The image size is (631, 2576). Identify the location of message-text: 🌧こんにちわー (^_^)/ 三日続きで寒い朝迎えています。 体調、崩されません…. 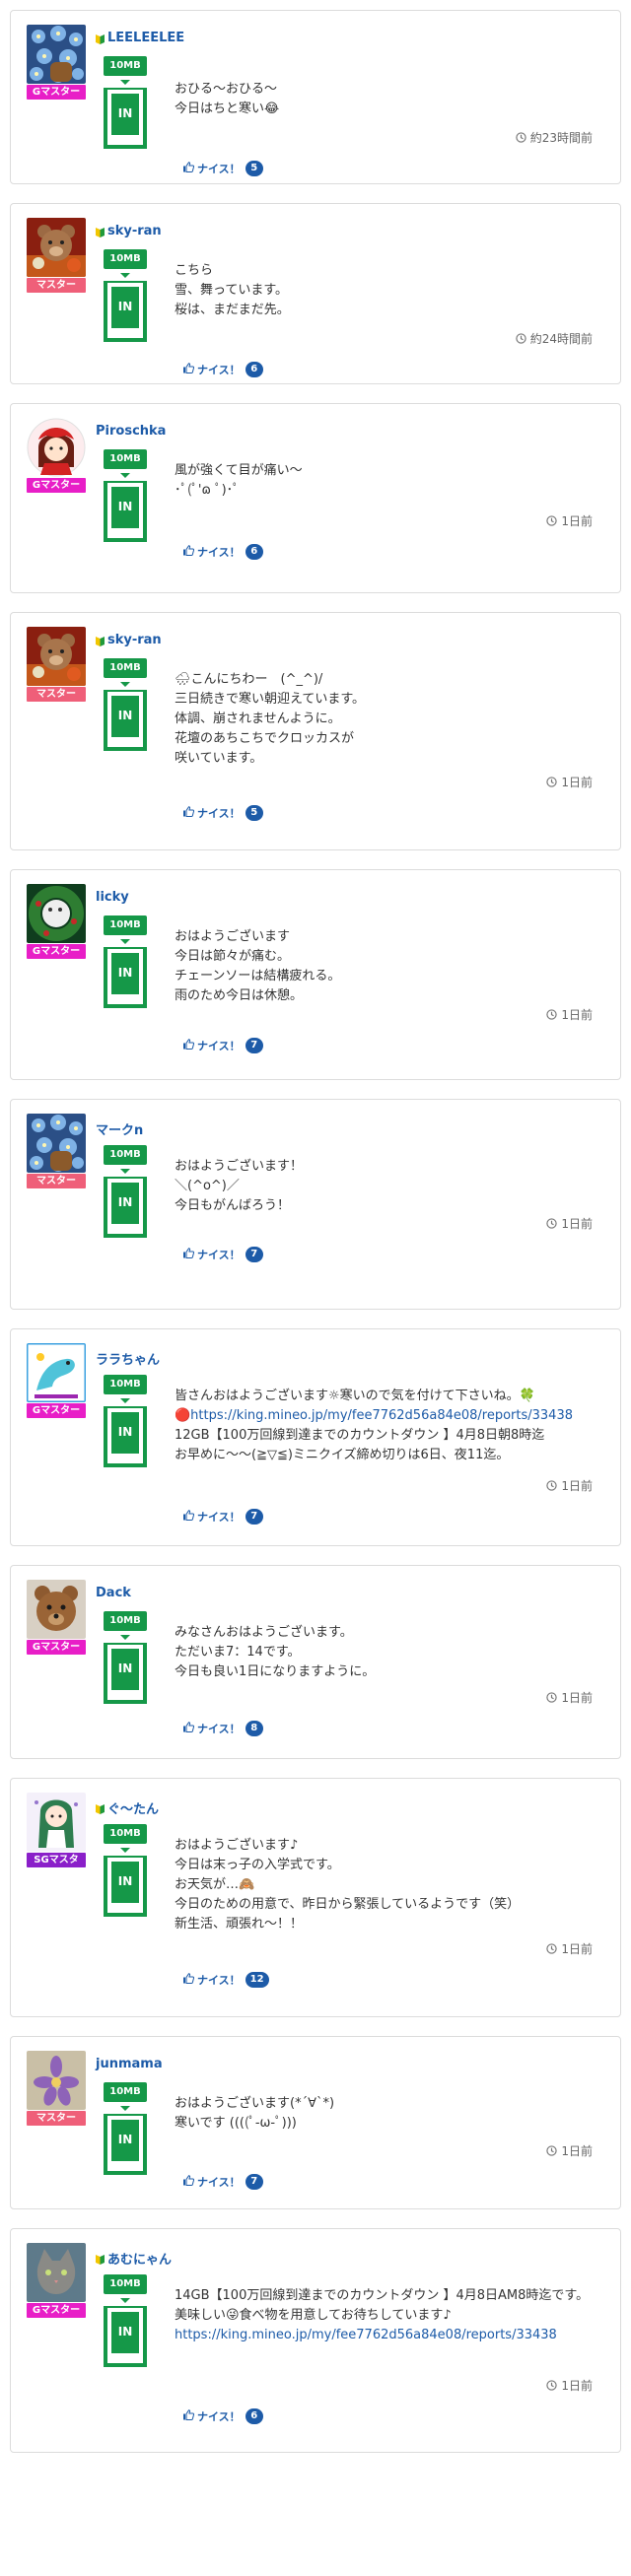
(388, 719).